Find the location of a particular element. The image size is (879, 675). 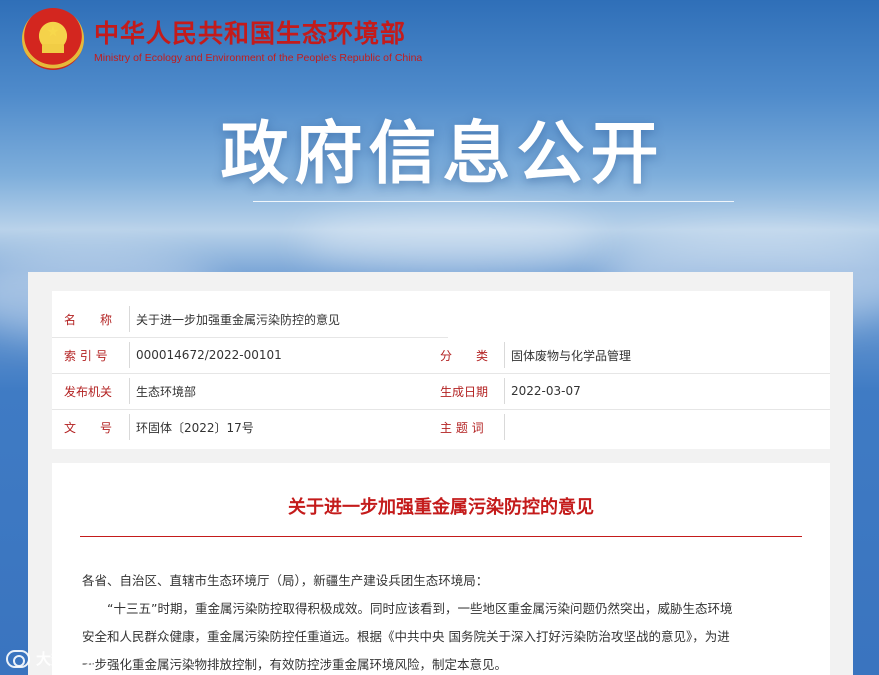

site-name: 中华人民共和国生态环境部 is located at coordinates (258, 32).